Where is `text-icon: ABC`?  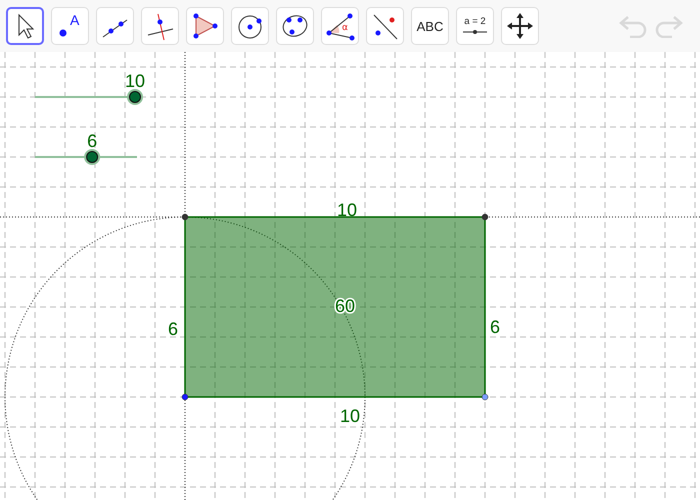 text-icon: ABC is located at coordinates (430, 26).